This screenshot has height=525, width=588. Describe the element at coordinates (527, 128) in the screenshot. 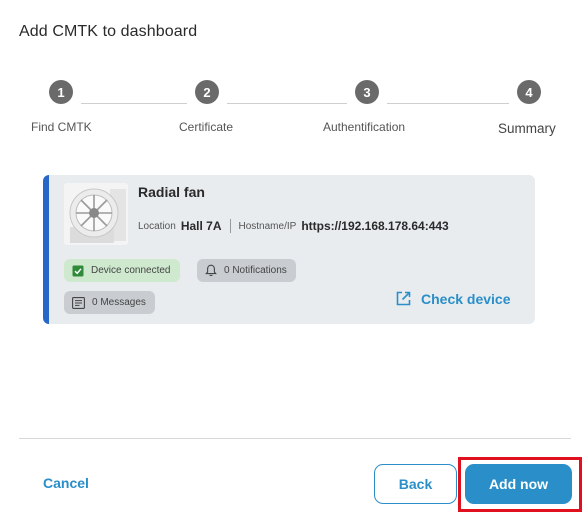

I see `step-label-summary: Summary` at that location.